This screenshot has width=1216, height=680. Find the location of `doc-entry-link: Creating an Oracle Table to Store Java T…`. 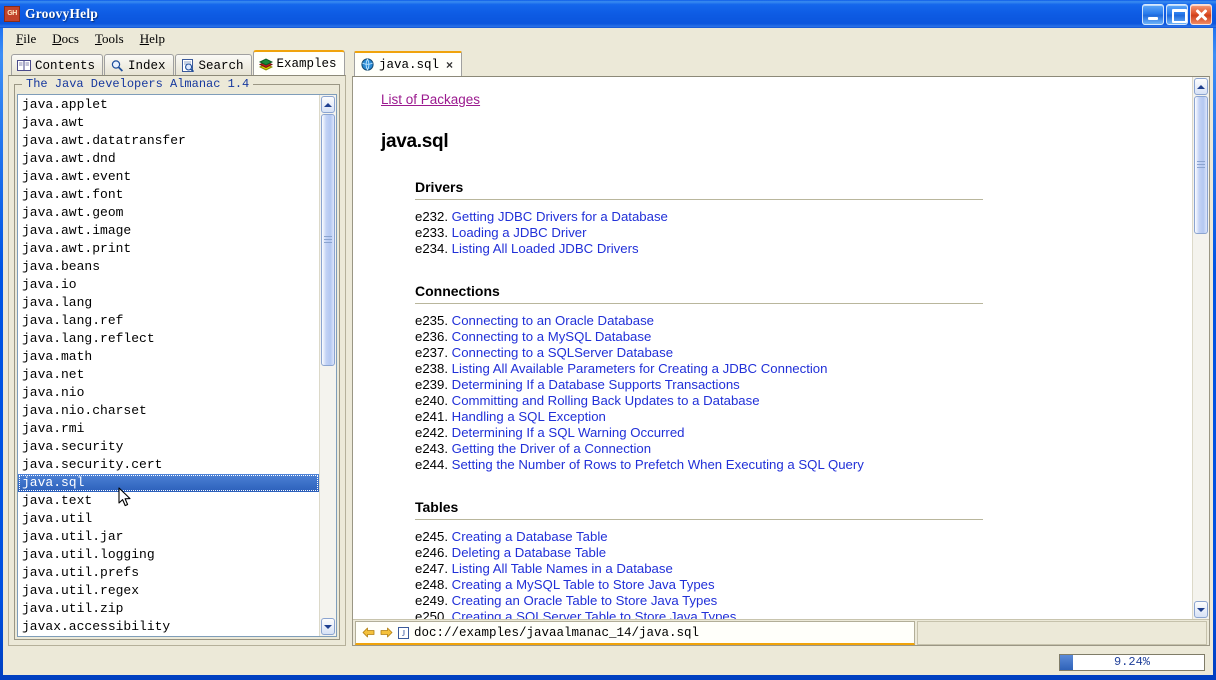

doc-entry-link: Creating an Oracle Table to Store Java T… is located at coordinates (585, 600).